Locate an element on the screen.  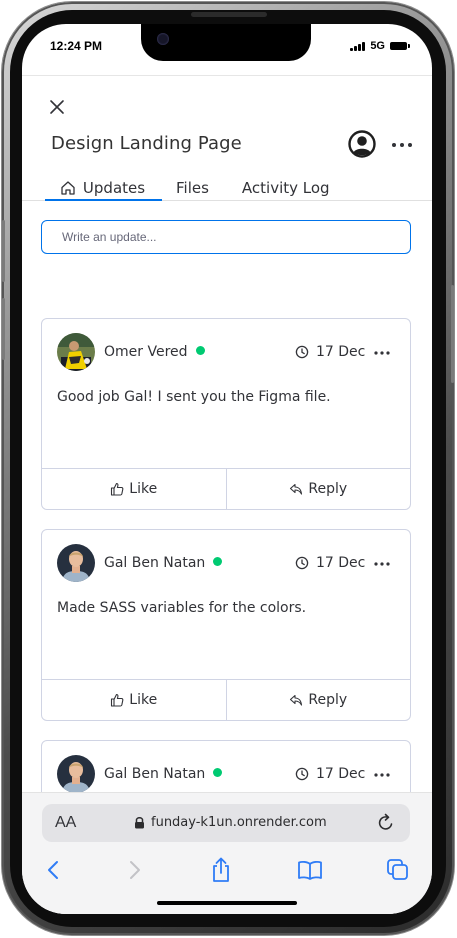
tab-files: Files is located at coordinates (192, 188).